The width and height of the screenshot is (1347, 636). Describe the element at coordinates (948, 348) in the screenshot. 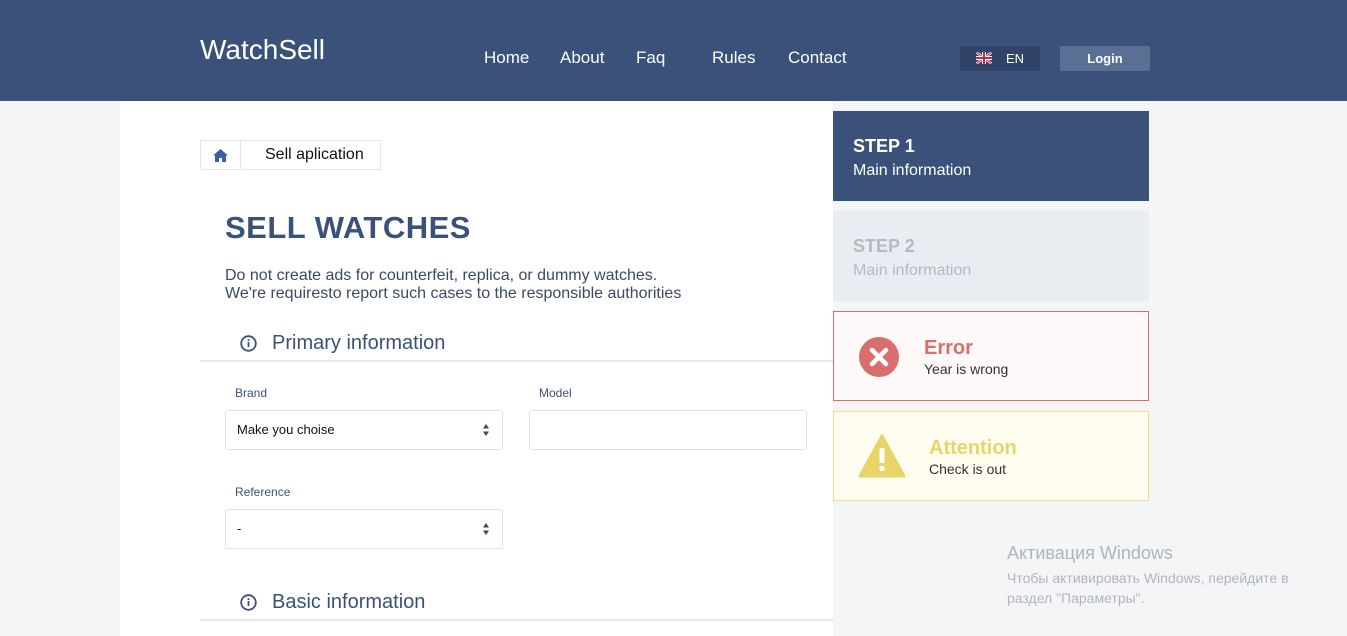

I see `error-title: Error` at that location.